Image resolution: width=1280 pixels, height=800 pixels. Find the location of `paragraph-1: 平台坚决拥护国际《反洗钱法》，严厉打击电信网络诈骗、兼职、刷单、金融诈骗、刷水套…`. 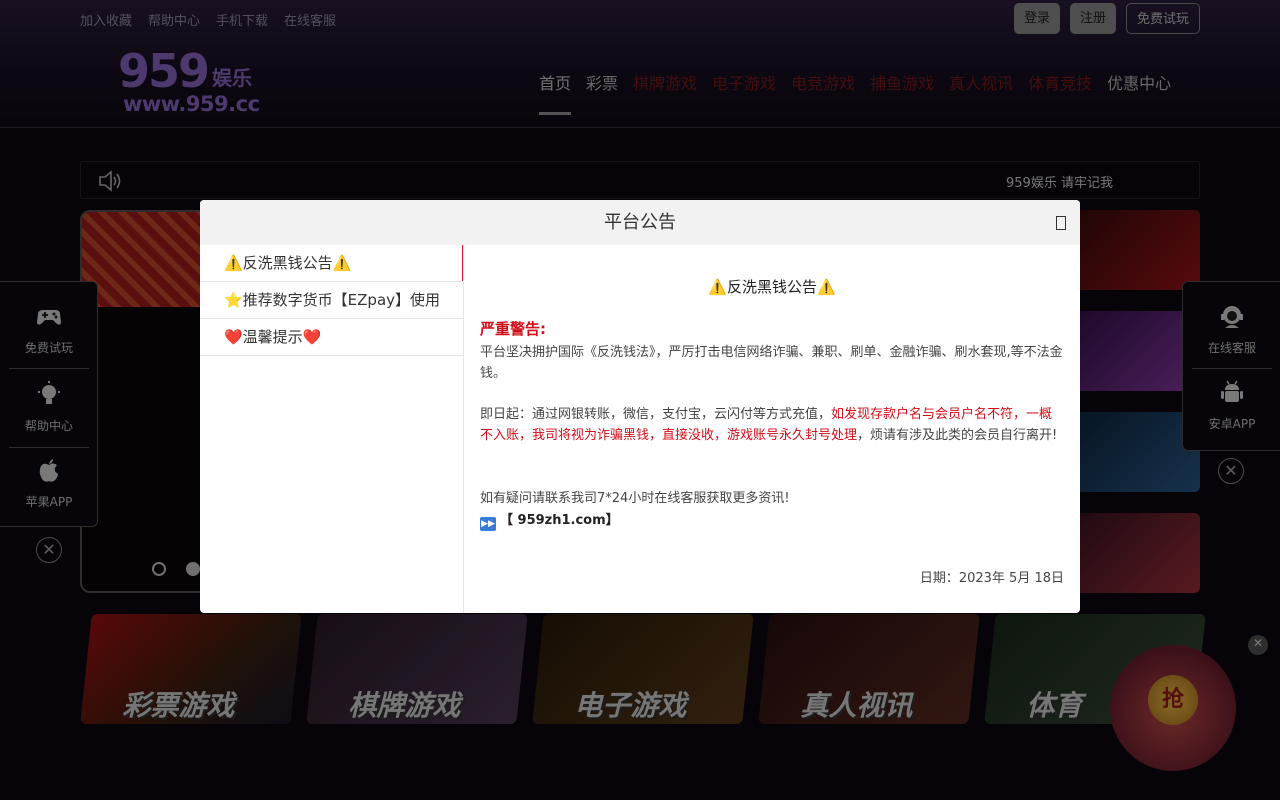

paragraph-1: 平台坚决拥护国际《反洗钱法》，严厉打击电信网络诈骗、兼职、刷单、金融诈骗、刷水套… is located at coordinates (771, 363).